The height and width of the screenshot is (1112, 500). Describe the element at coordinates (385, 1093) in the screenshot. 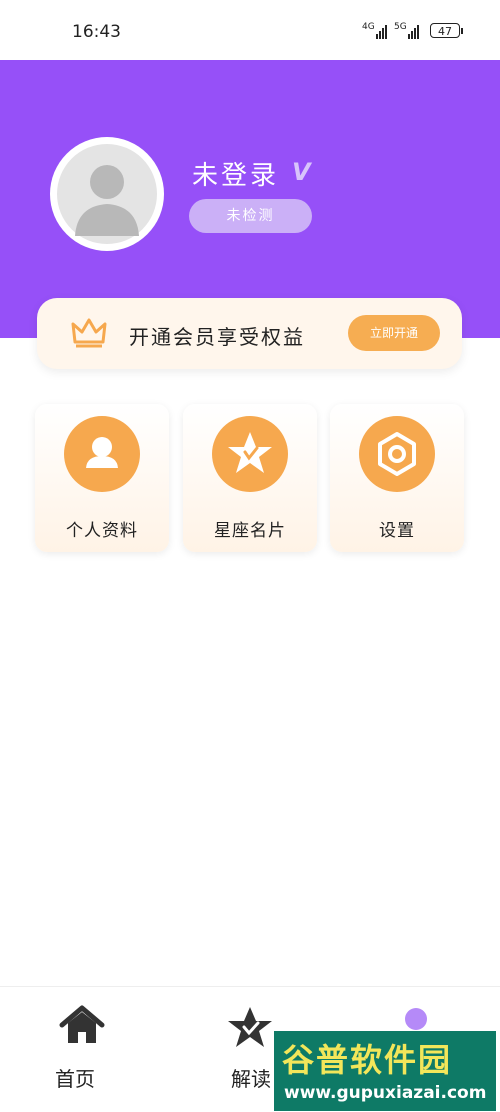

I see `watermark-url: www.gupuxiazai.com` at that location.